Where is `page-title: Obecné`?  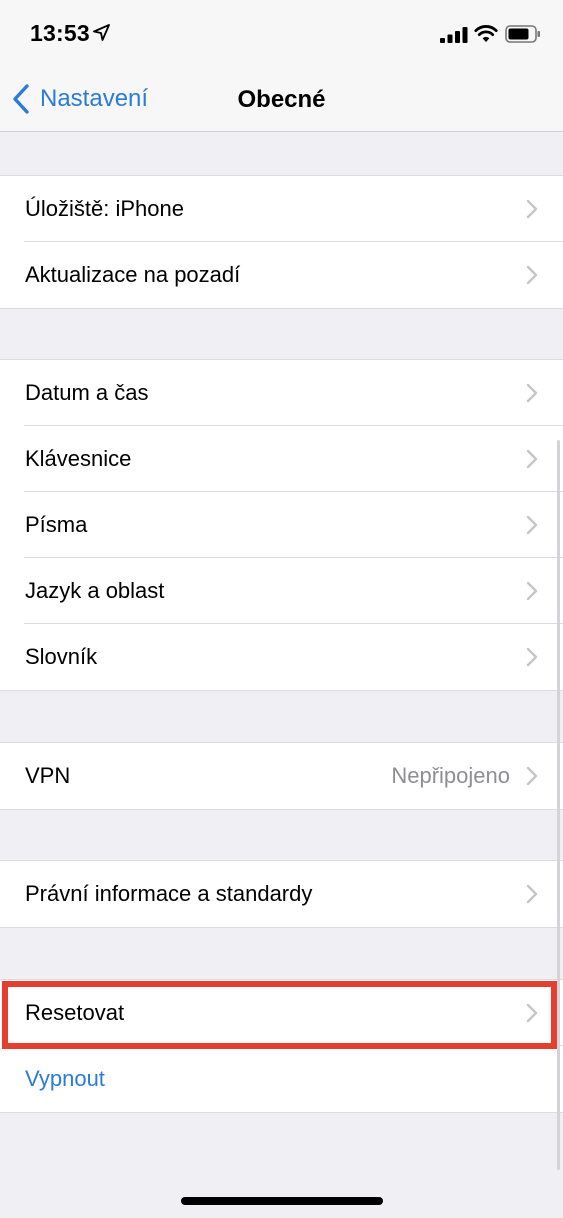 page-title: Obecné is located at coordinates (281, 99).